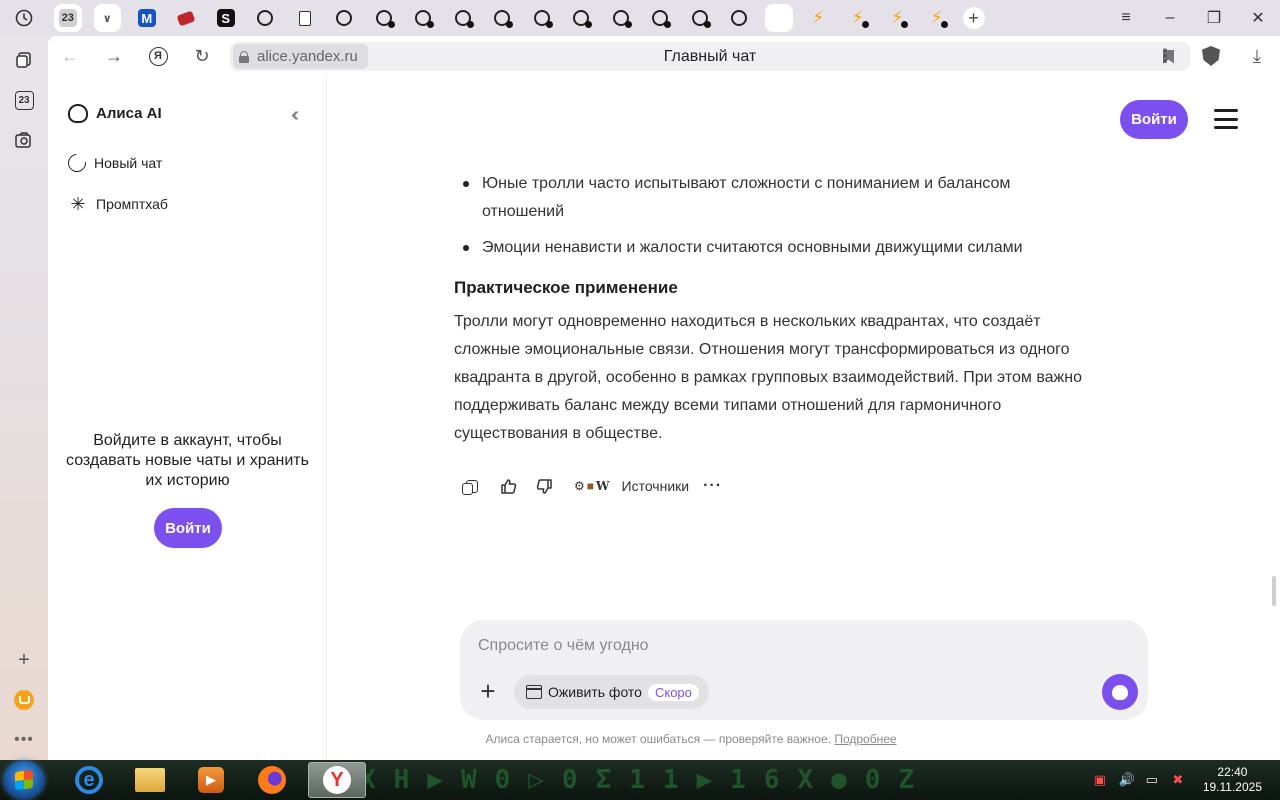  What do you see at coordinates (24, 780) in the screenshot?
I see `start-button` at bounding box center [24, 780].